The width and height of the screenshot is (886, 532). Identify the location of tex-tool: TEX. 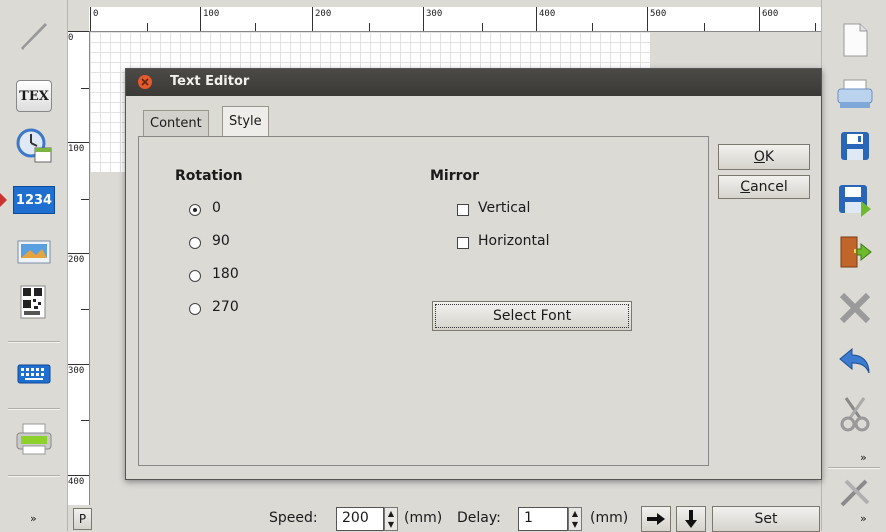
(34, 96).